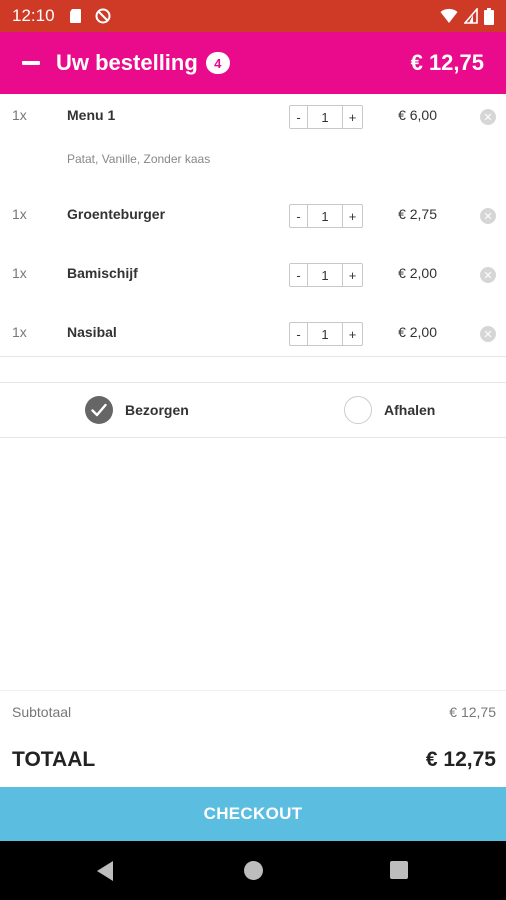 The image size is (506, 900). Describe the element at coordinates (127, 62) in the screenshot. I see `header-title: Uw bestelling` at that location.